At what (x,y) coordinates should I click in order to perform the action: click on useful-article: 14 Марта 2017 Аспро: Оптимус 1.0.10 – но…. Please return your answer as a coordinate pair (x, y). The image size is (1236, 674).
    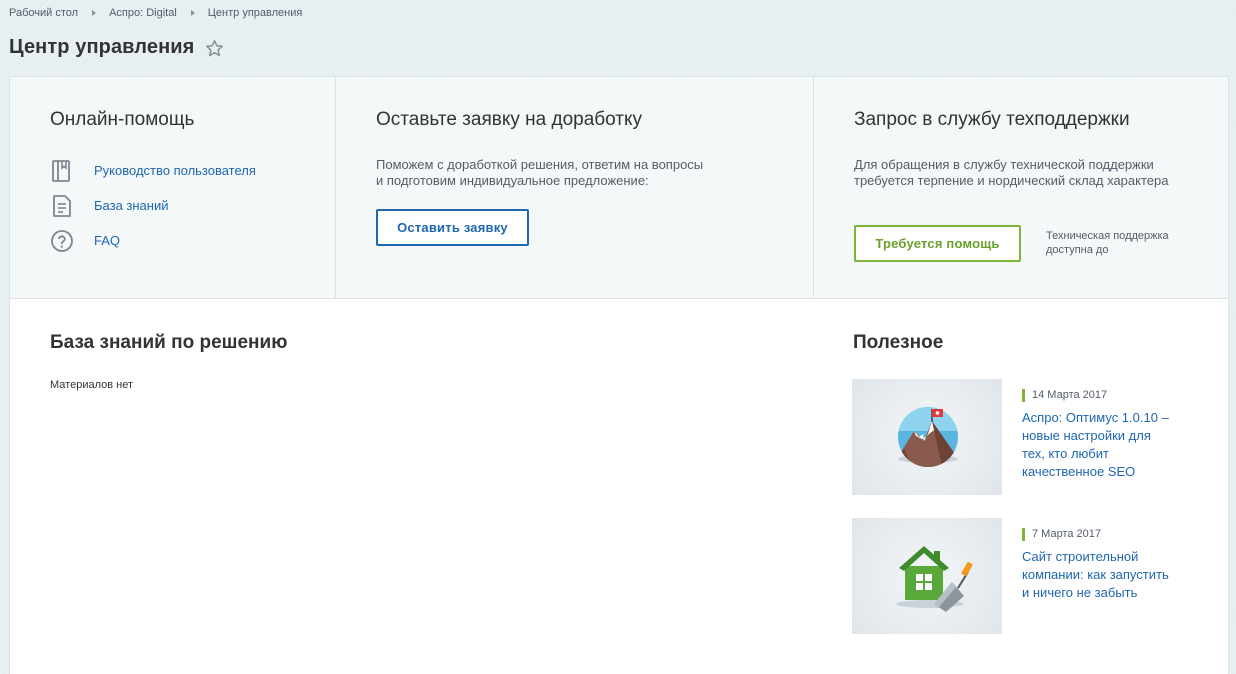
    Looking at the image, I should click on (1032, 437).